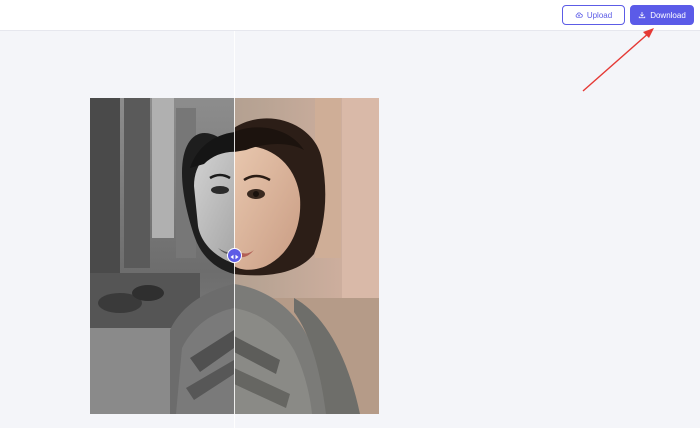  I want to click on download-icon, so click(642, 15).